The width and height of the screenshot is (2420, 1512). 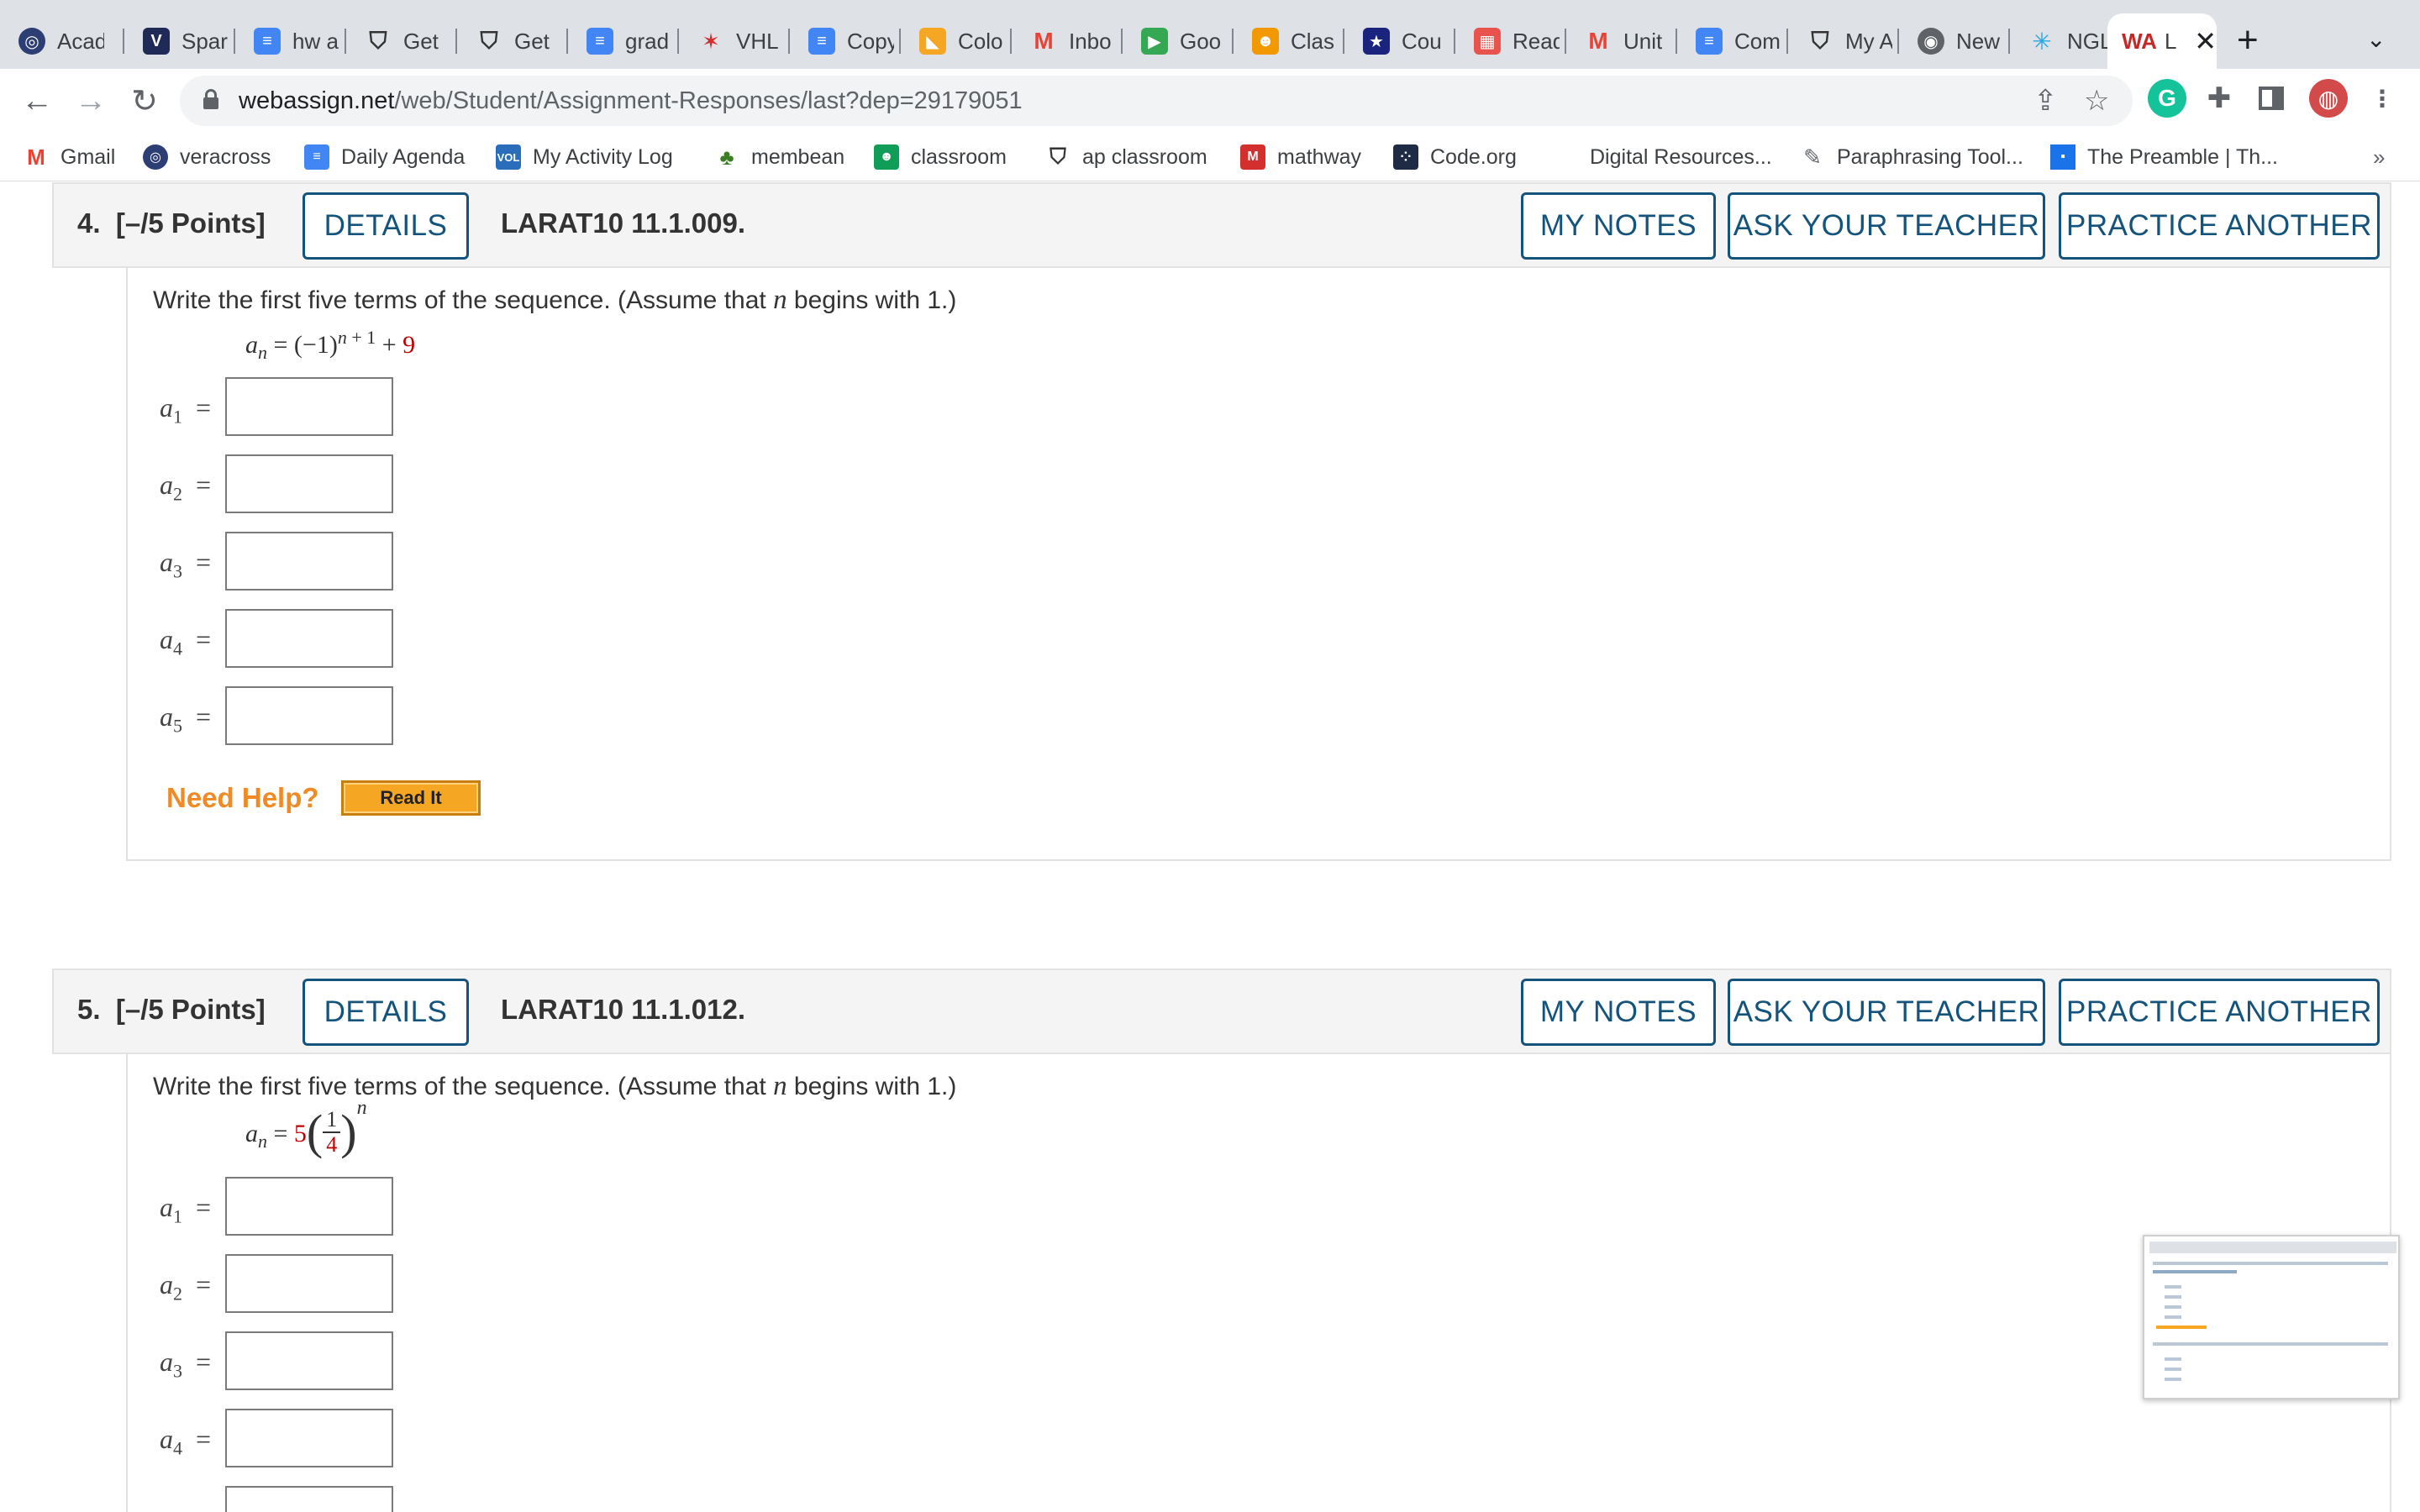 What do you see at coordinates (2058, 41) in the screenshot?
I see `tab-ngl: ✳ NGL` at bounding box center [2058, 41].